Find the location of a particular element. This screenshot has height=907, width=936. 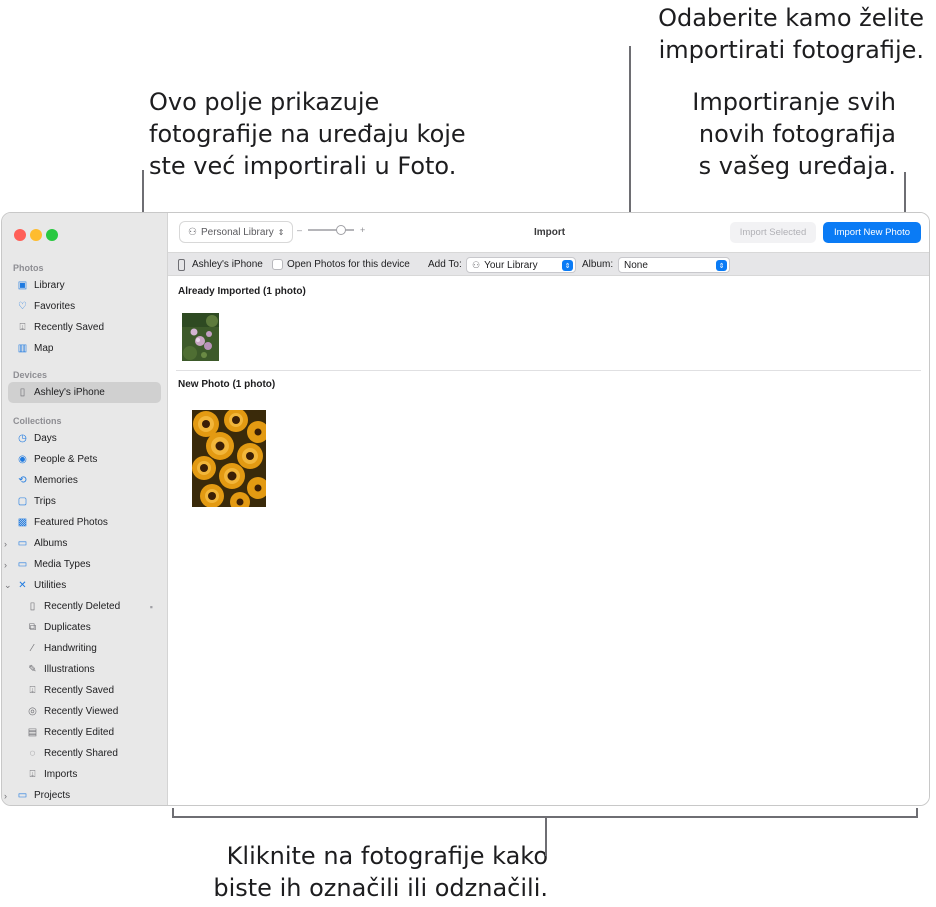

pen-icon: ⁄ is located at coordinates (32, 648).